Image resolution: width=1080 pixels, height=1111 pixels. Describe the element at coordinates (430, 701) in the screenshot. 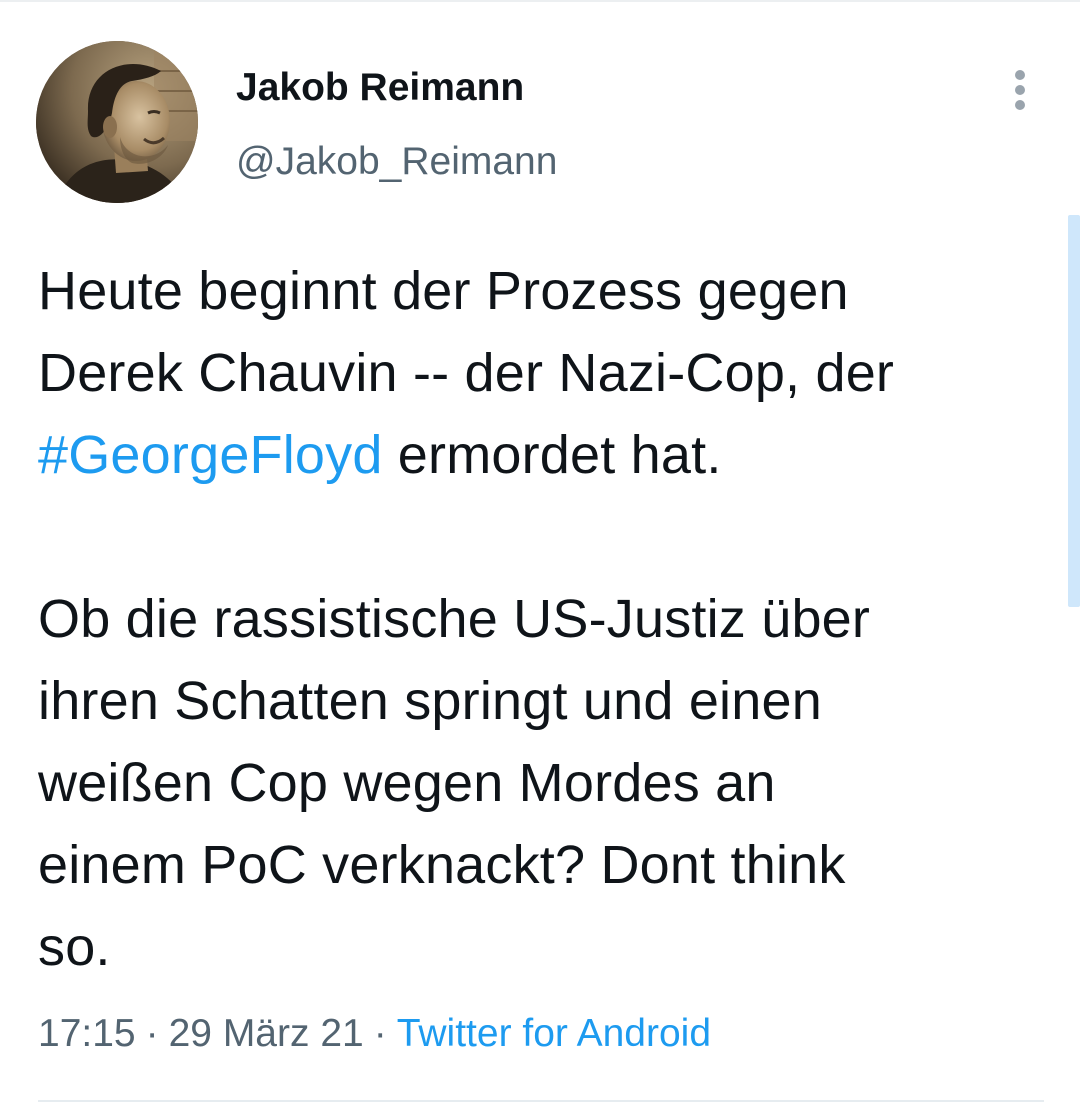

I see `tweet-line: ihren Schatten springt und einen` at that location.